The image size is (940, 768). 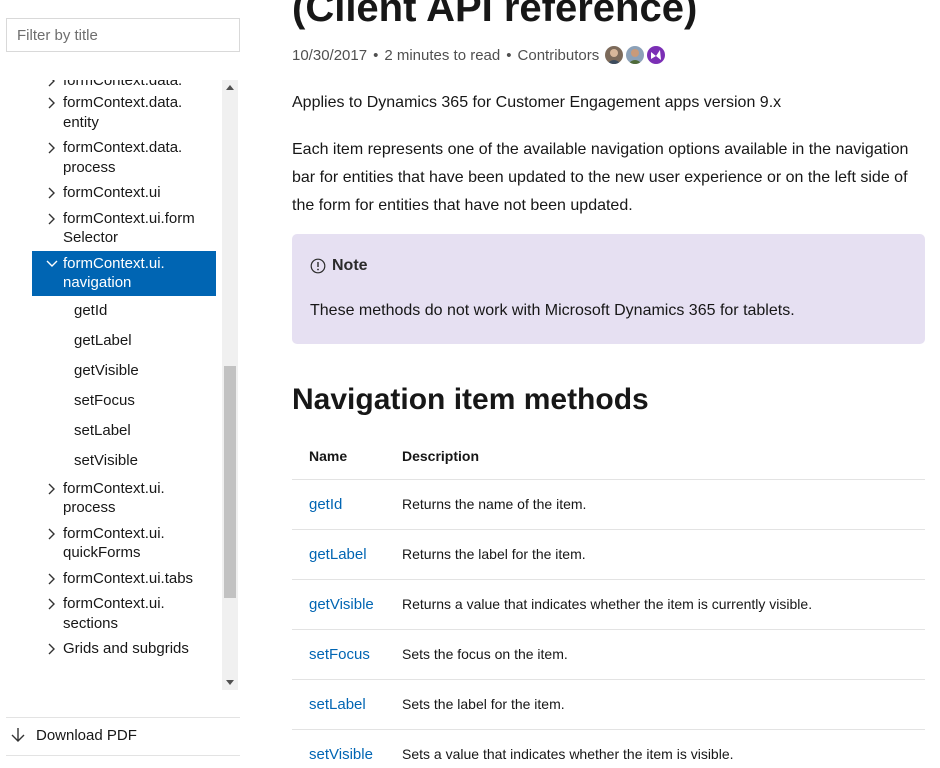 What do you see at coordinates (341, 754) in the screenshot?
I see `method-link-setvisible: setVisible` at bounding box center [341, 754].